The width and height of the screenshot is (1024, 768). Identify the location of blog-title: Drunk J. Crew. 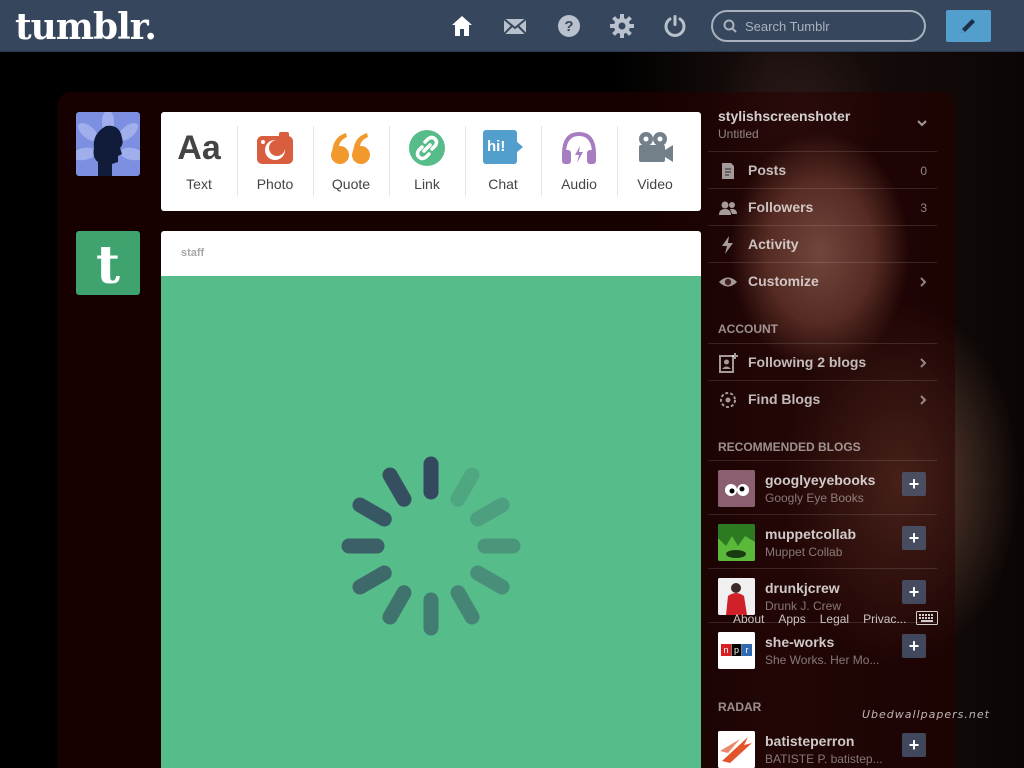
(803, 606).